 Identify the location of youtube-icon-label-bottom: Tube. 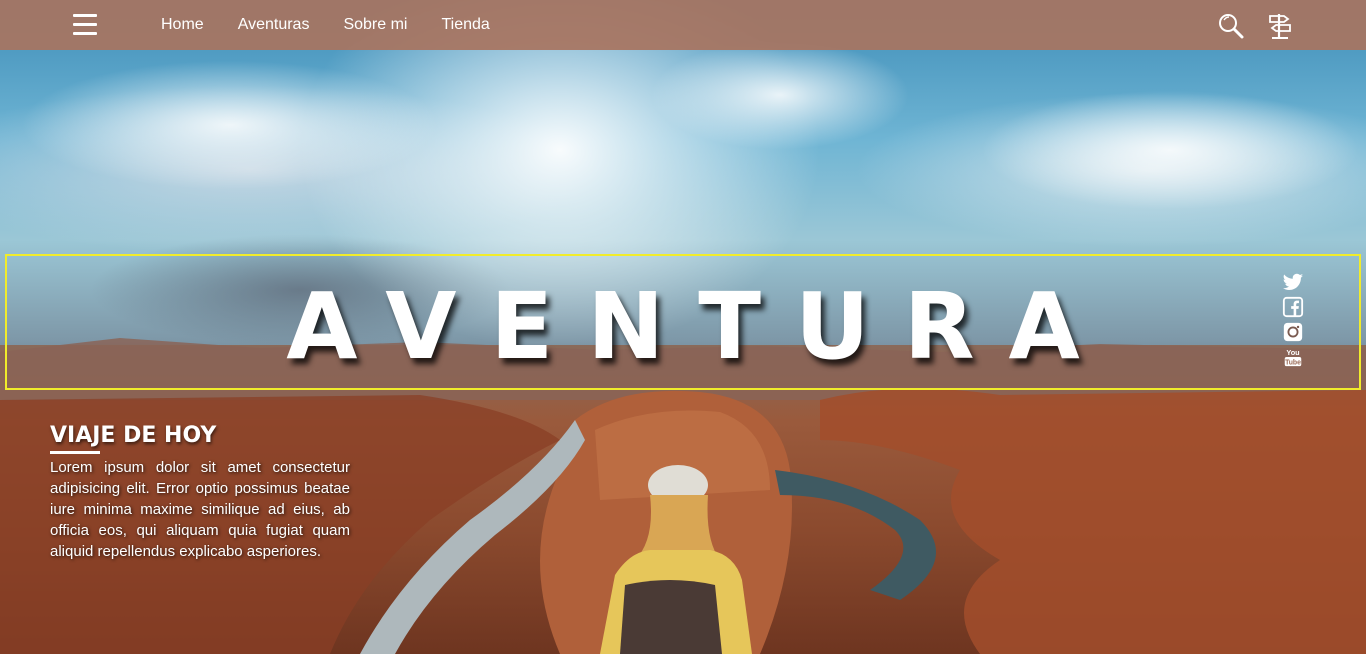
(1293, 362).